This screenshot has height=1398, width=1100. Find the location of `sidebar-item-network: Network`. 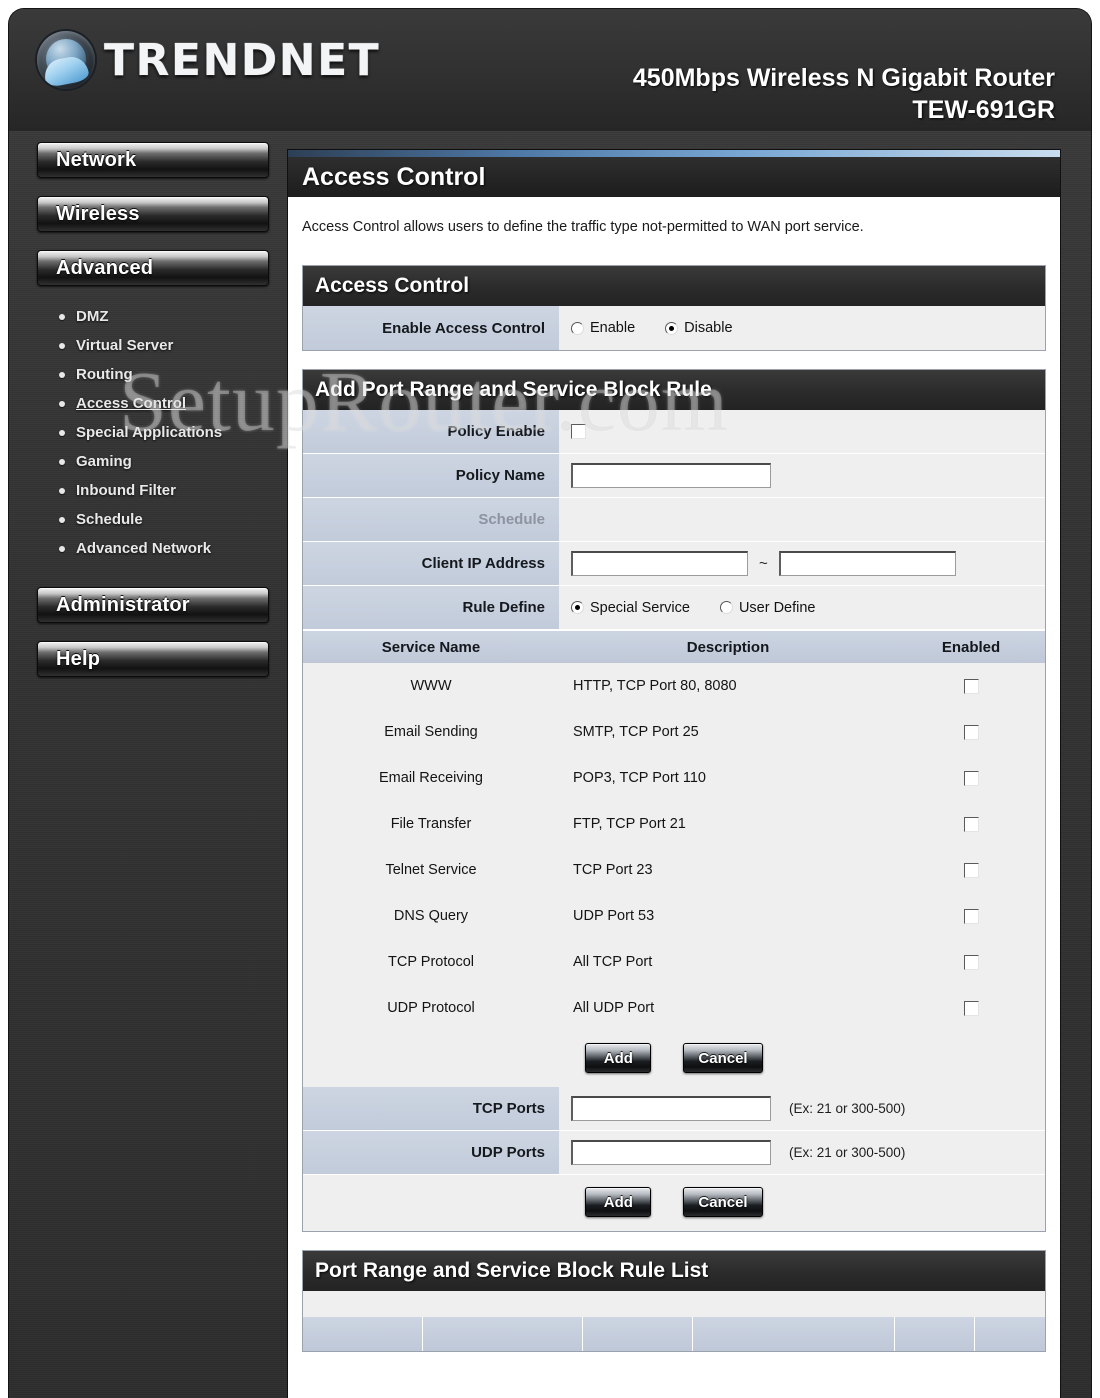

sidebar-item-network: Network is located at coordinates (153, 160).